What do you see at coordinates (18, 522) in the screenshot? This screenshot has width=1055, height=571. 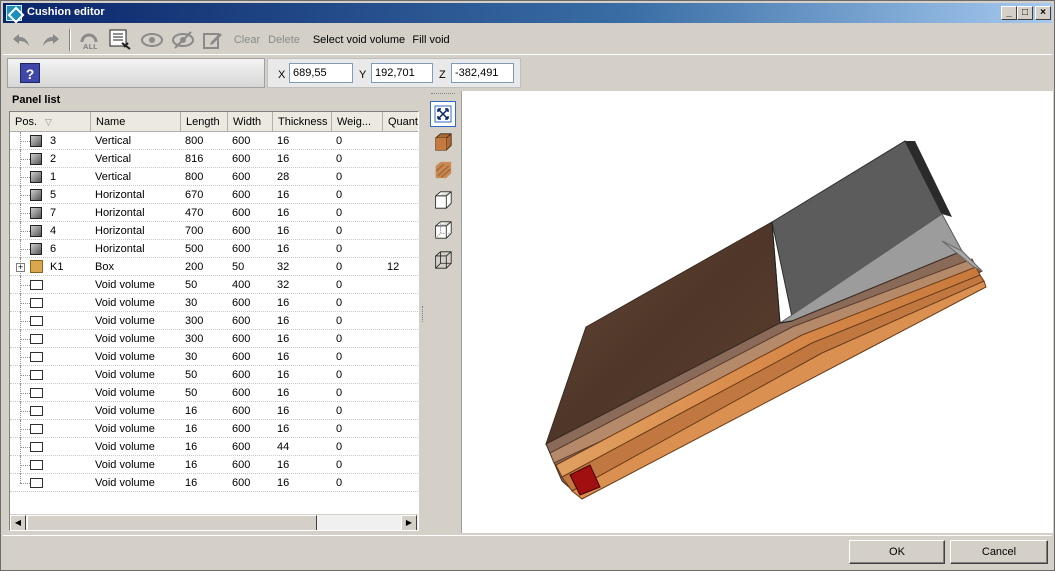 I see `scroll-left-icon: ◀` at bounding box center [18, 522].